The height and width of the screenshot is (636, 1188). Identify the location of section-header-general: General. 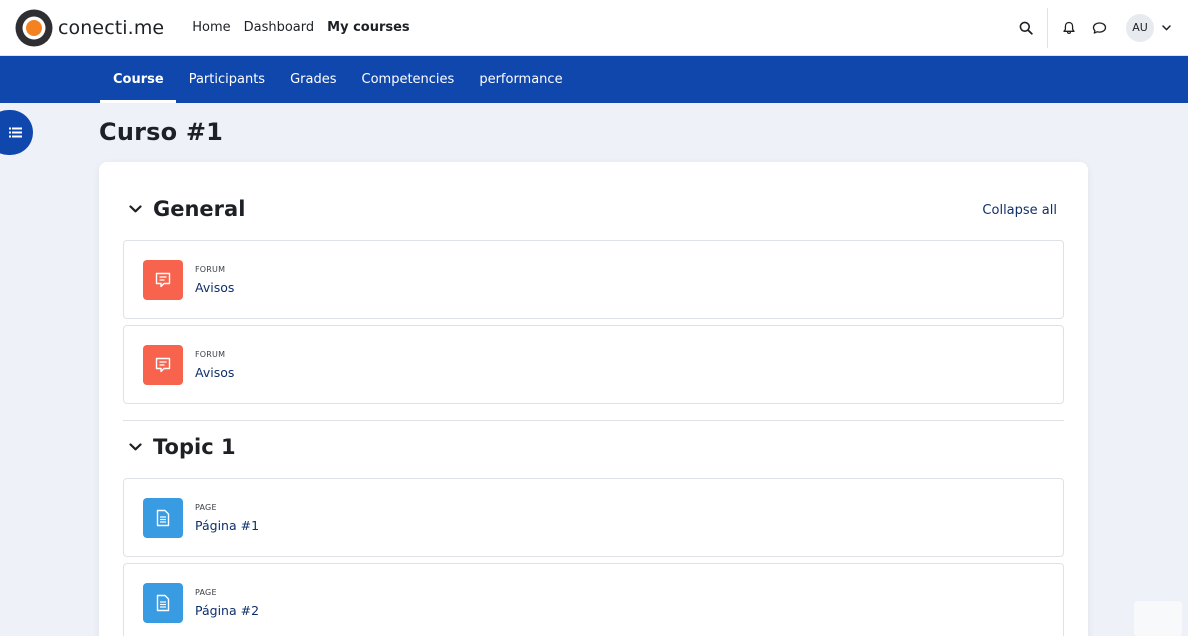
(187, 209).